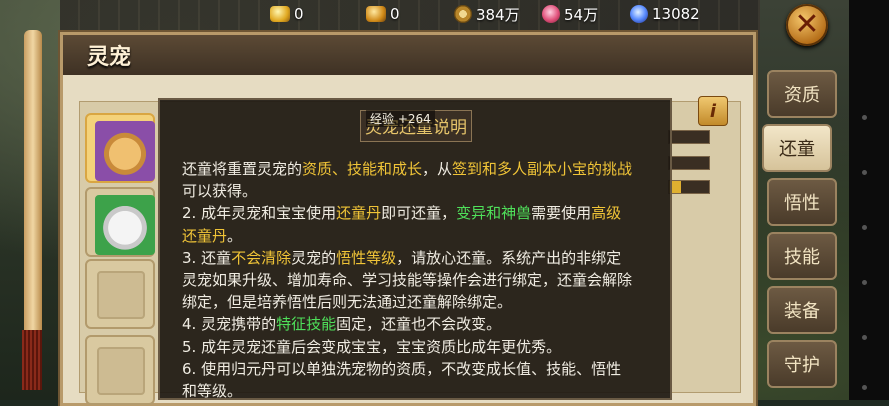 This screenshot has height=406, width=889. Describe the element at coordinates (362, 169) in the screenshot. I see `tooltip-text: 资质、技能和成长` at that location.